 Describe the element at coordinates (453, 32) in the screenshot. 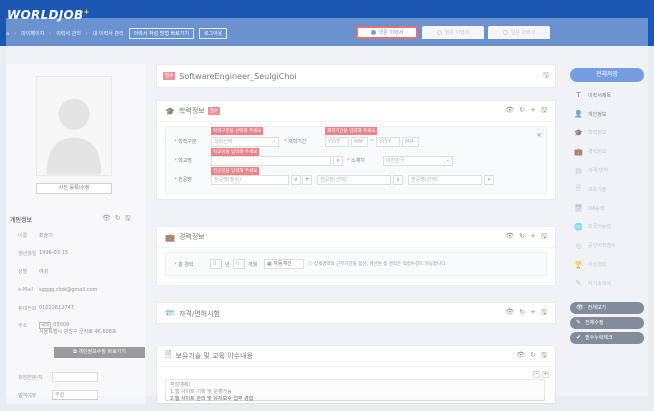

I see `tab-english-resume: 영문 이력서` at that location.